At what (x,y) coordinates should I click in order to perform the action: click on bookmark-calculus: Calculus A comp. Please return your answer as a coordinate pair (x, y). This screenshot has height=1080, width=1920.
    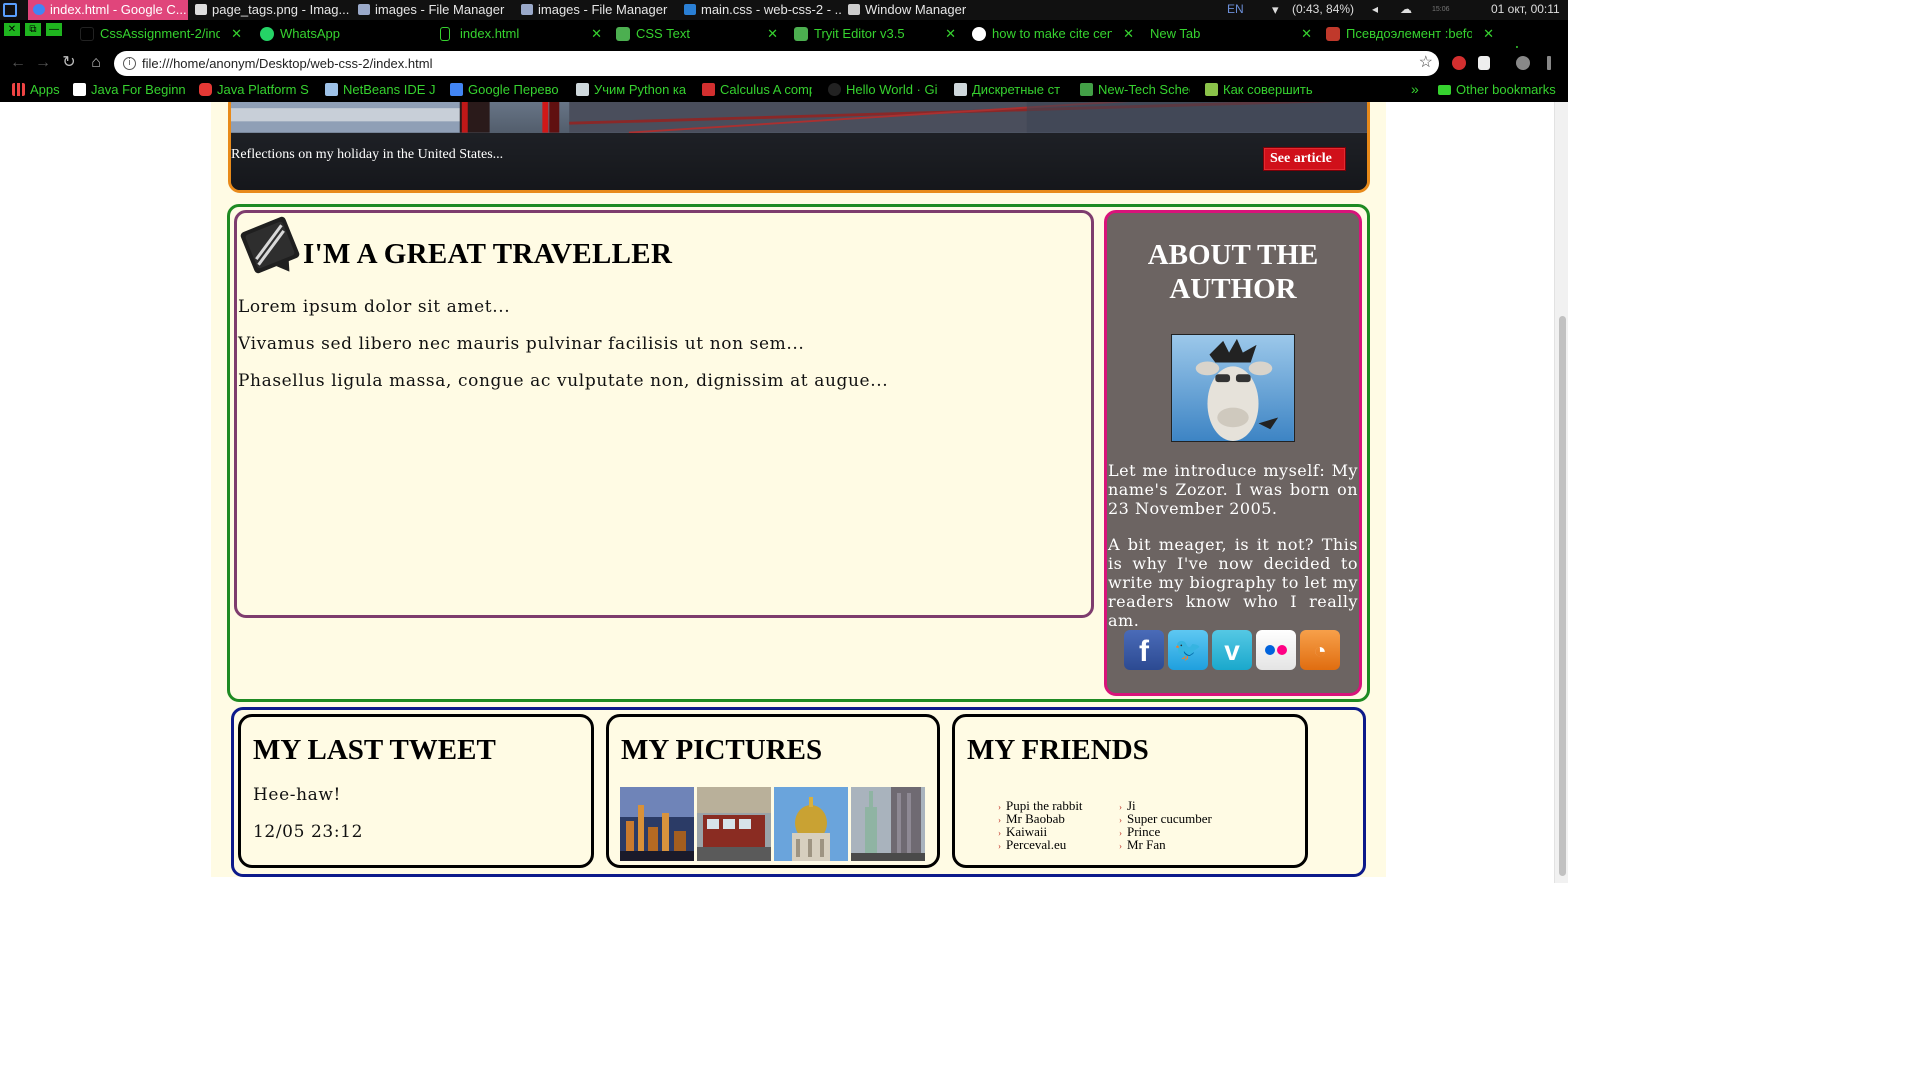
    Looking at the image, I should click on (756, 90).